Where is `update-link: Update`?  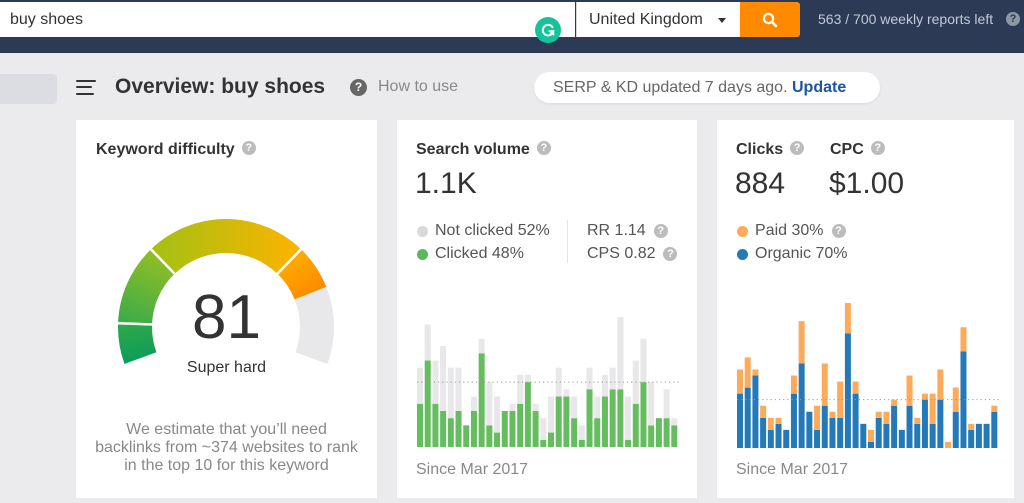
update-link: Update is located at coordinates (819, 87).